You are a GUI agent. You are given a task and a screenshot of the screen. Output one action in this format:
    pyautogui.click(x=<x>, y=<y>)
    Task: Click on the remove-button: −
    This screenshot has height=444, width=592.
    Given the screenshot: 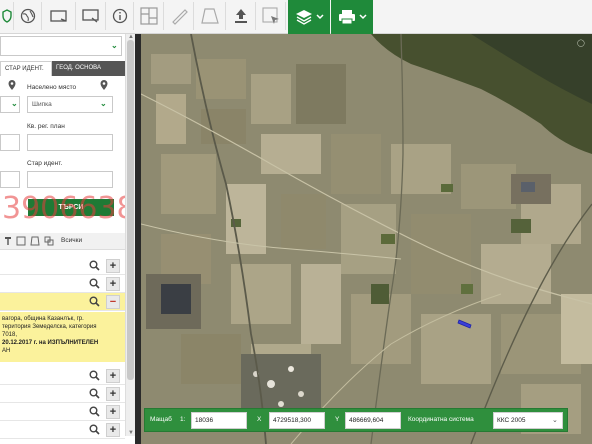 What is the action you would take?
    pyautogui.click(x=113, y=302)
    